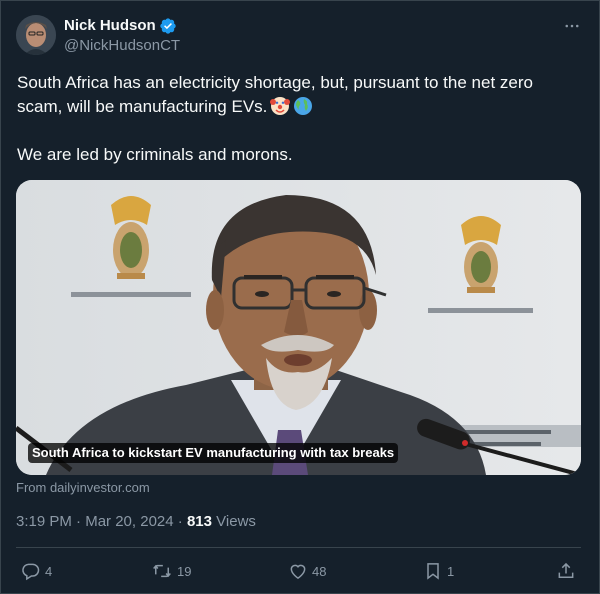 Image resolution: width=600 pixels, height=594 pixels. What do you see at coordinates (572, 26) in the screenshot?
I see `more-dots-icon` at bounding box center [572, 26].